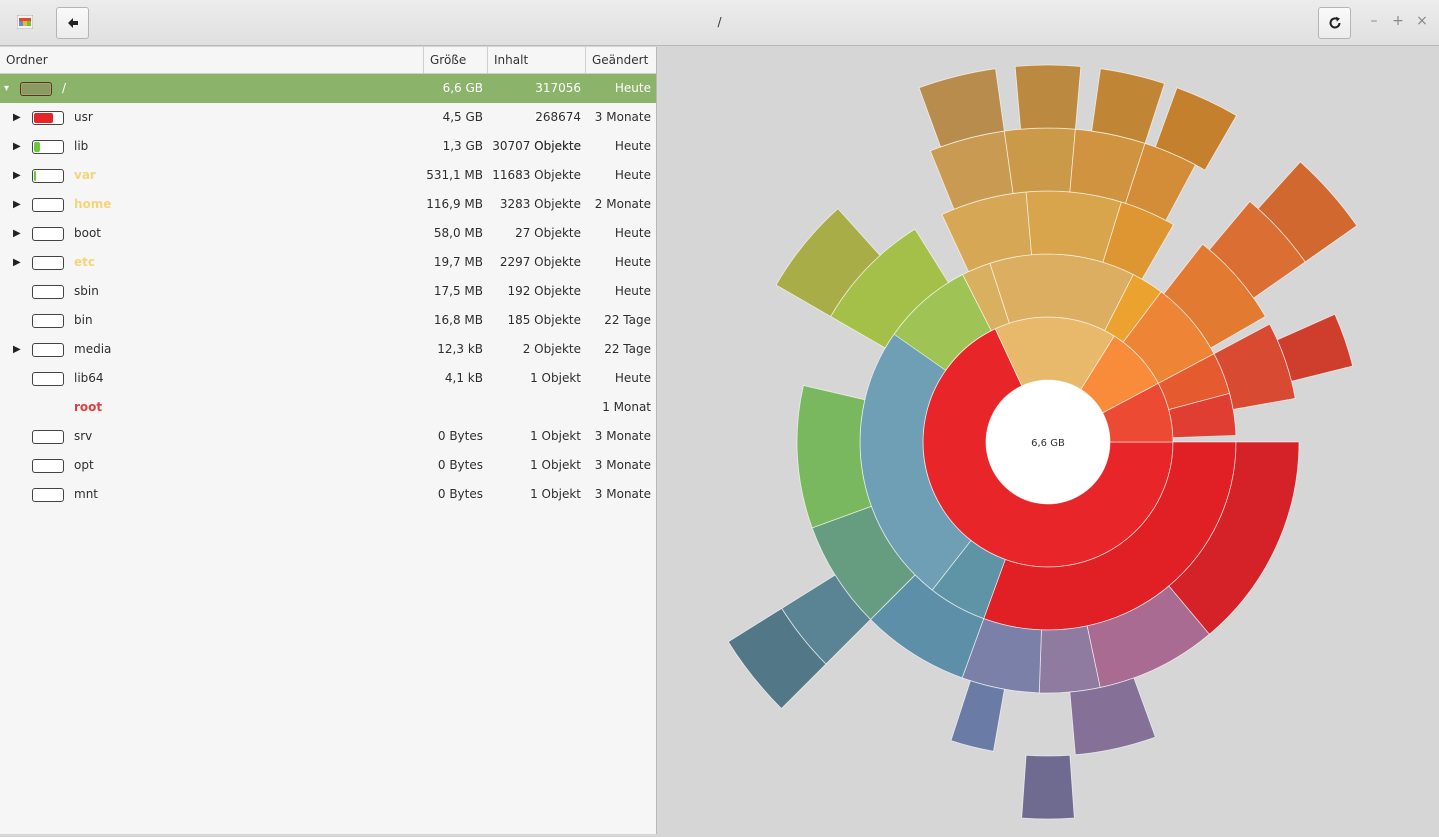 This screenshot has height=837, width=1439. Describe the element at coordinates (328, 175) in the screenshot. I see `table-row: ▶ var 531,1 MB 11683 Objekte Heute` at that location.